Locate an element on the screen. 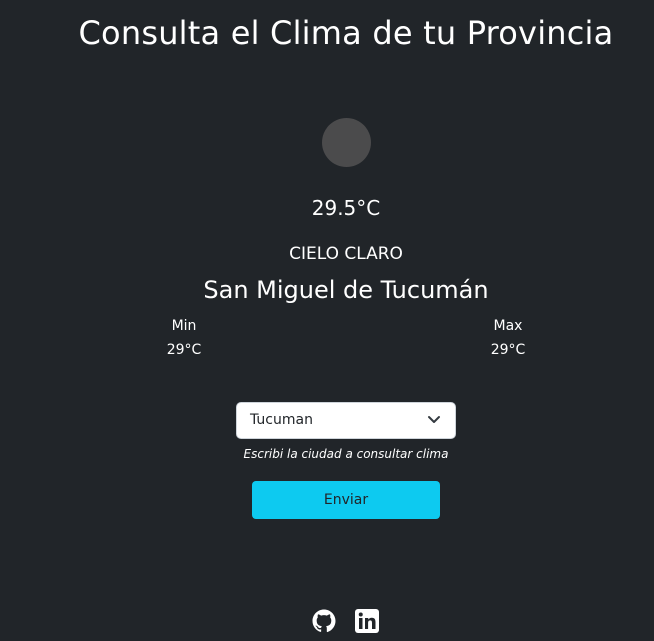  city-select-value: Tucuman is located at coordinates (281, 420).